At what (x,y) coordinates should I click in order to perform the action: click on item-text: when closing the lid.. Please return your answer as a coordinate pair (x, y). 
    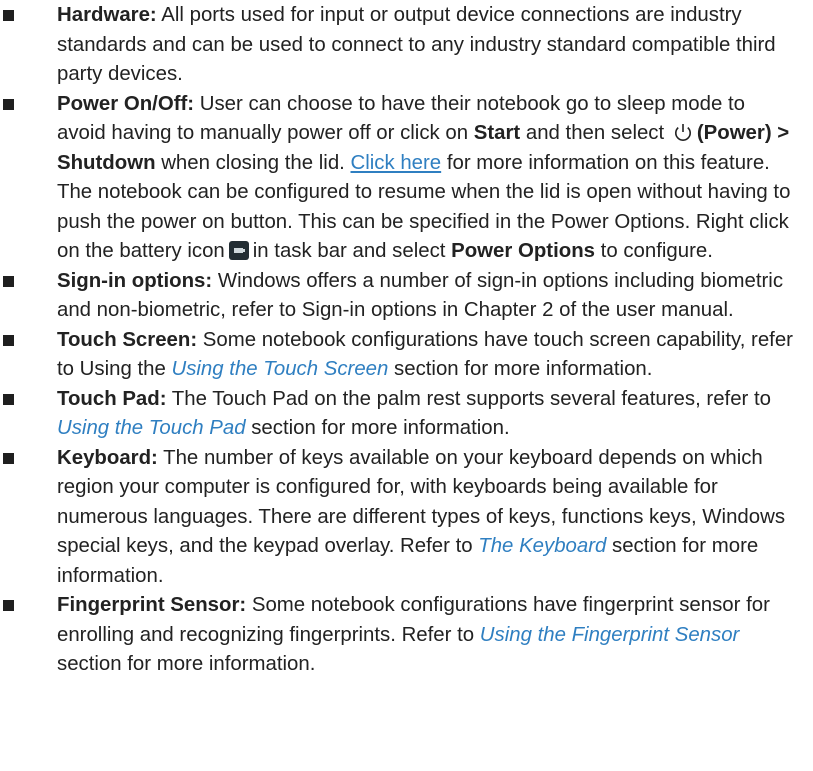
    Looking at the image, I should click on (253, 162).